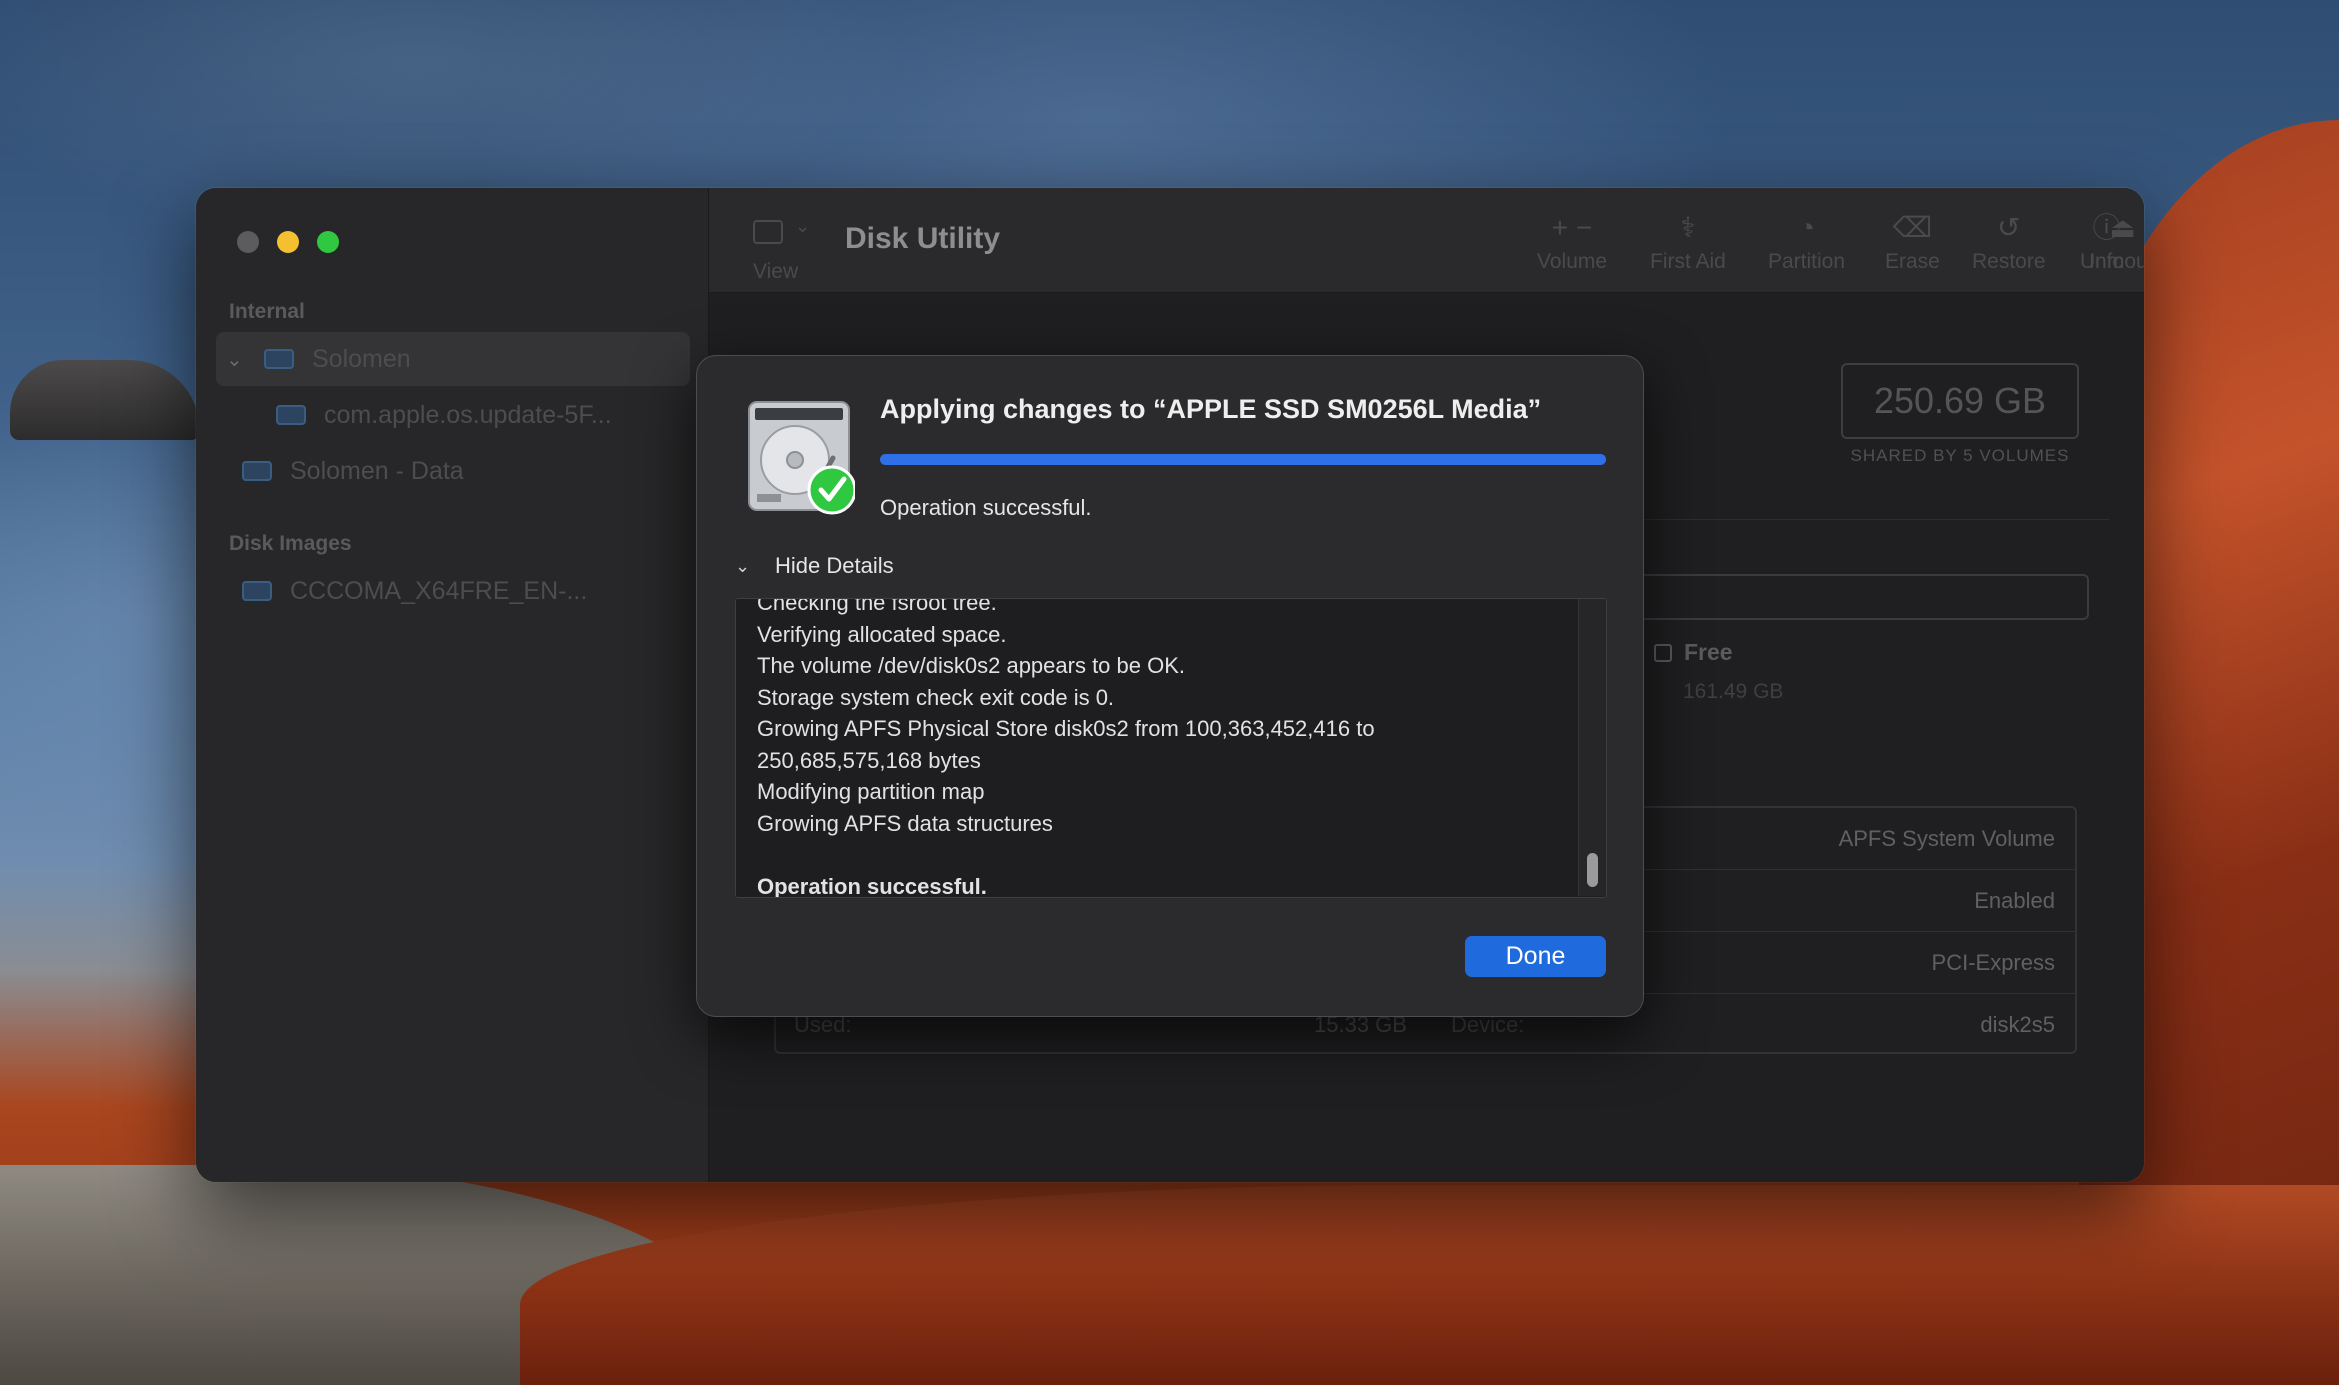 The image size is (2339, 1385). Describe the element at coordinates (290, 543) in the screenshot. I see `sidebar-section-disk-images: Disk Images` at that location.